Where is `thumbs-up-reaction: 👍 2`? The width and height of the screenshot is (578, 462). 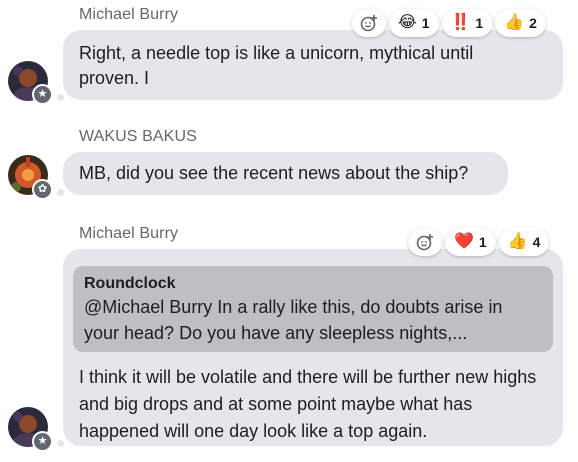 thumbs-up-reaction: 👍 2 is located at coordinates (520, 23).